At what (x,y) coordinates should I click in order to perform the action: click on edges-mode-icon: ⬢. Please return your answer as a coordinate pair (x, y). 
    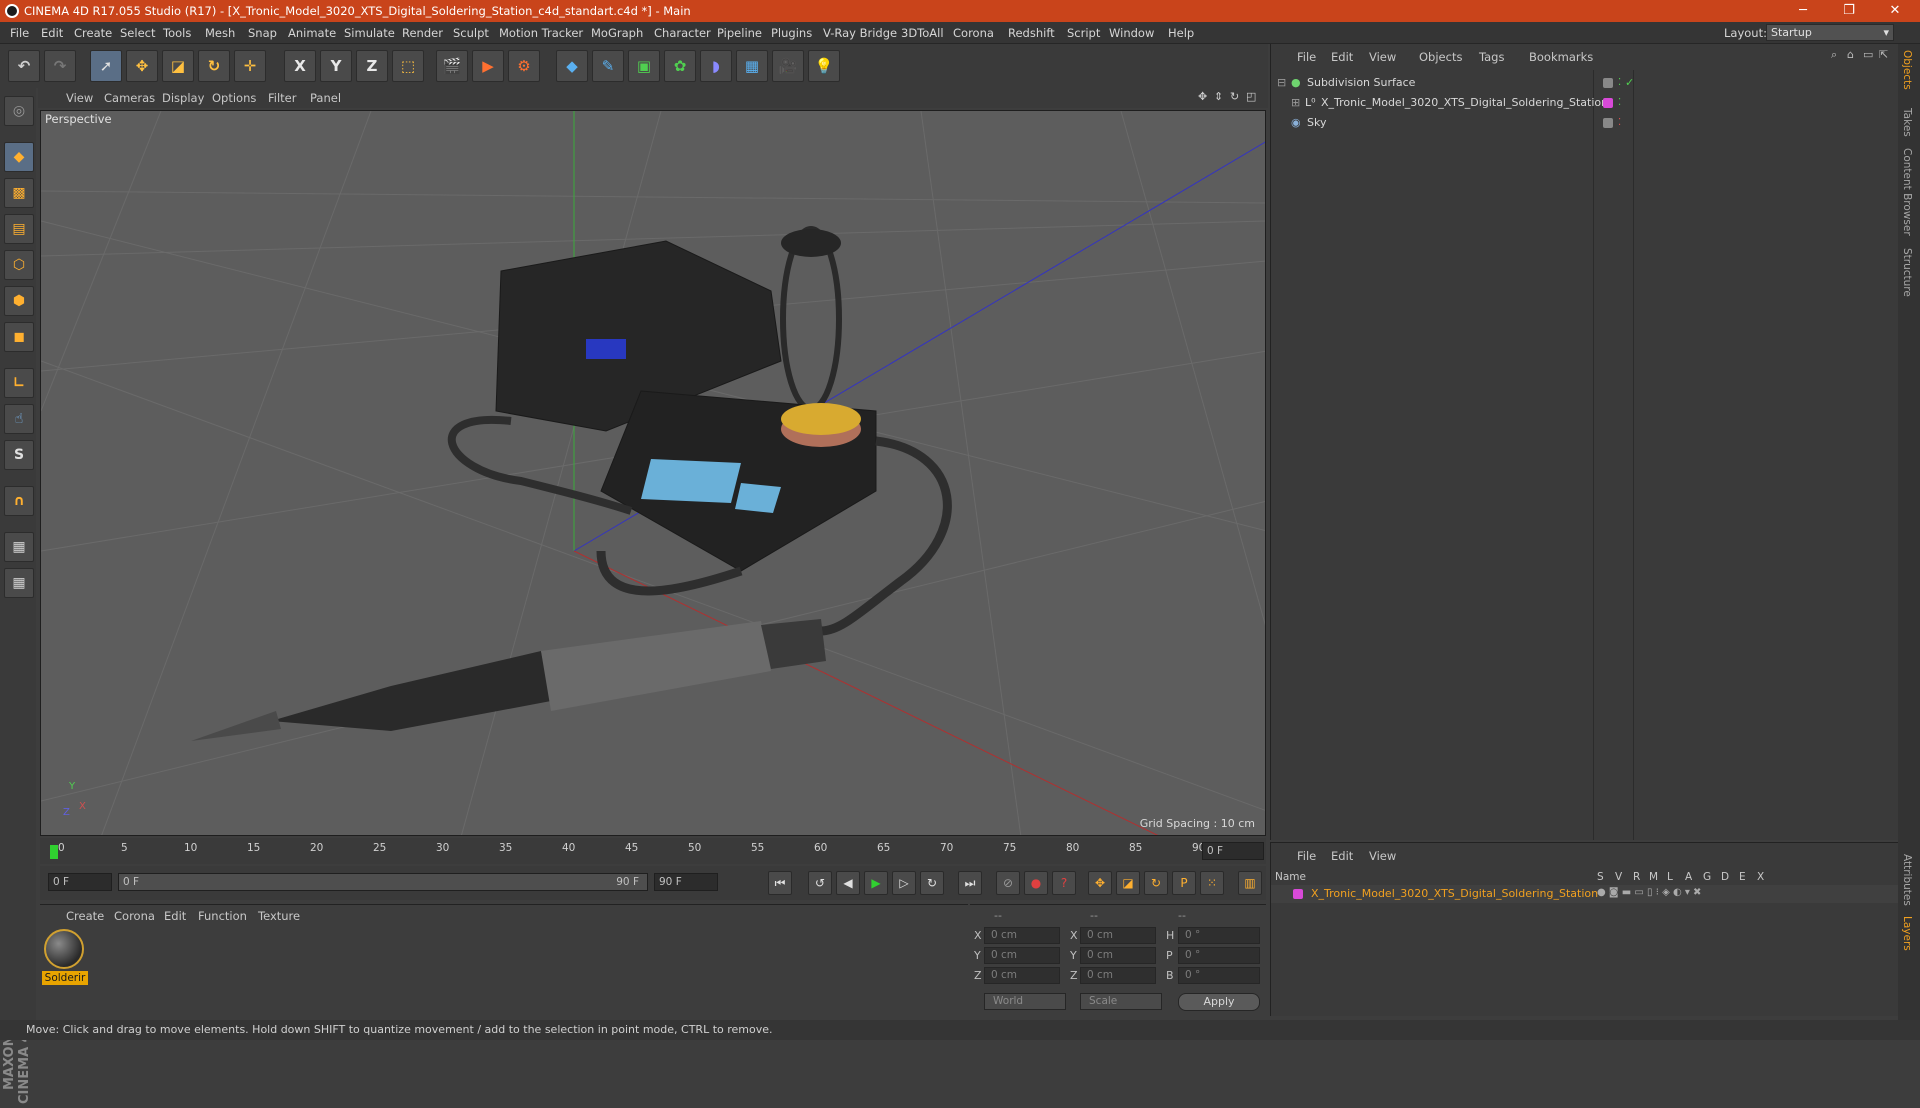
    Looking at the image, I should click on (19, 301).